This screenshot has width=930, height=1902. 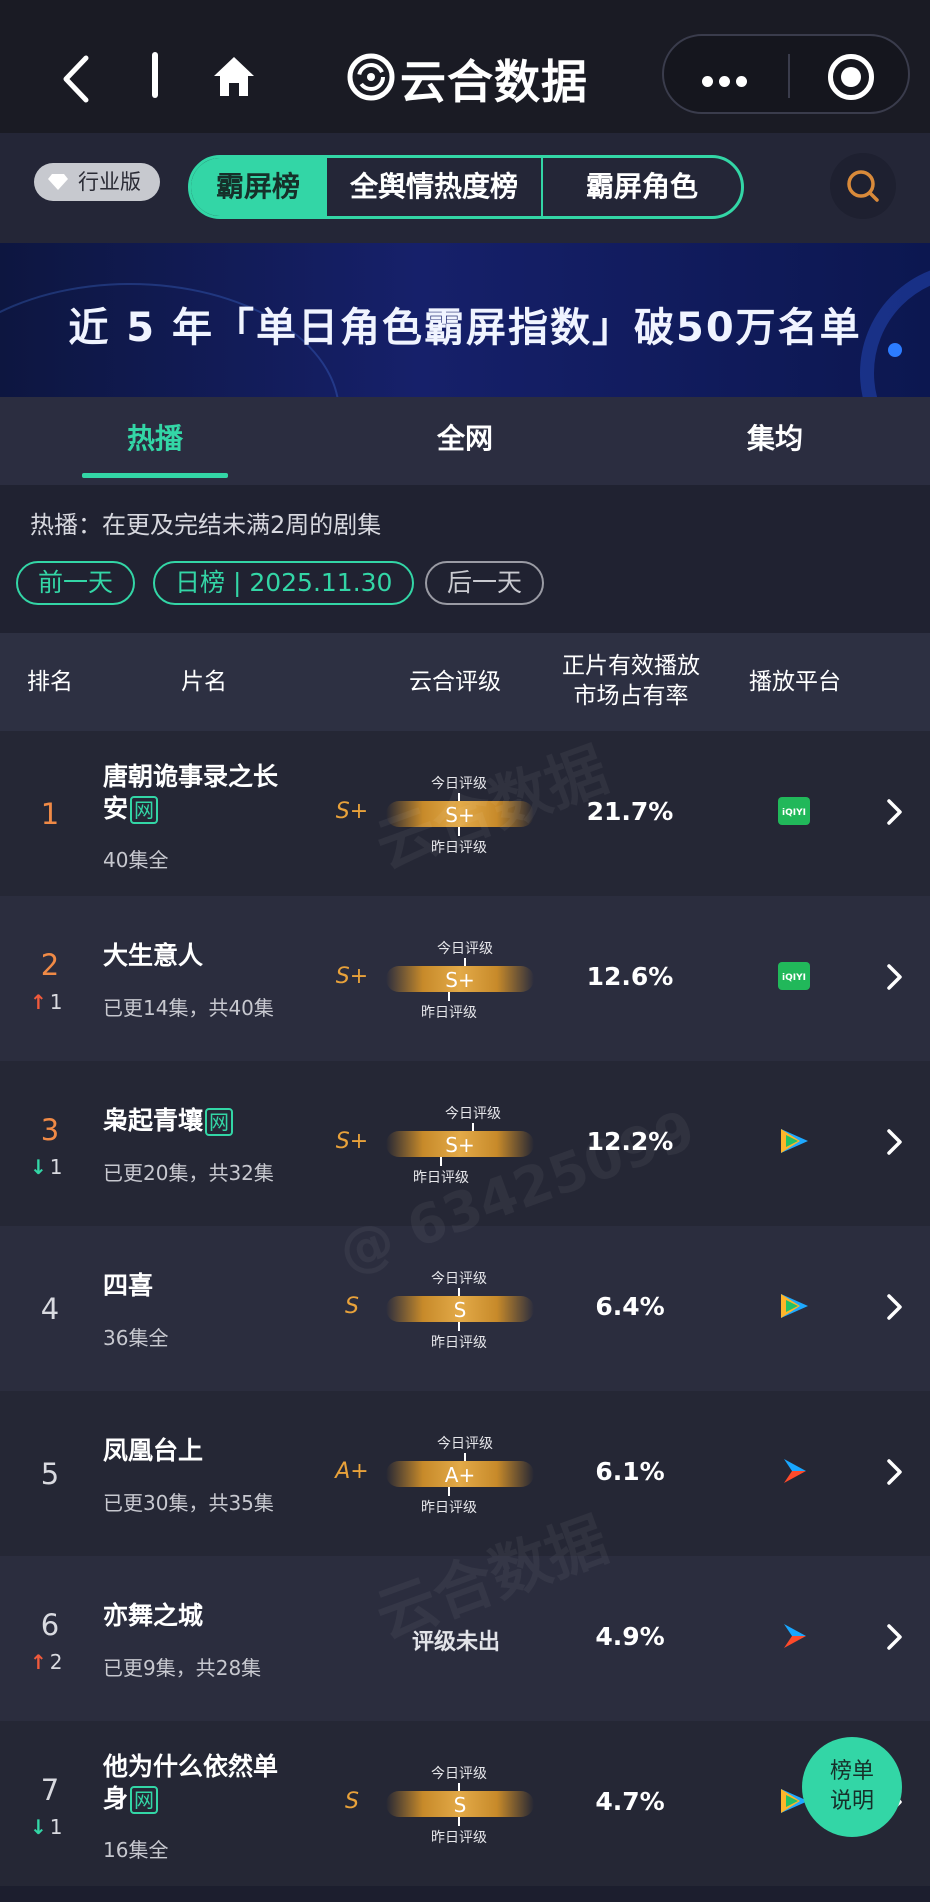 What do you see at coordinates (465, 978) in the screenshot?
I see `table-row: 2 ↑ 1 大生意人 已更14集，共40集 S+ 今日评级 S+ 昨日评级 12.6% iQIYI` at bounding box center [465, 978].